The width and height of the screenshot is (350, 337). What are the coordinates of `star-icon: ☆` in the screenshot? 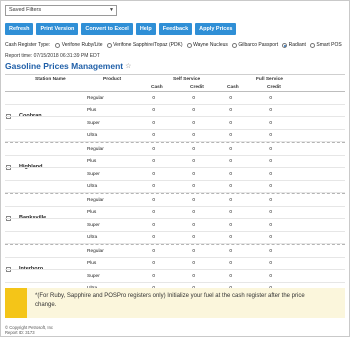 It's located at (128, 66).